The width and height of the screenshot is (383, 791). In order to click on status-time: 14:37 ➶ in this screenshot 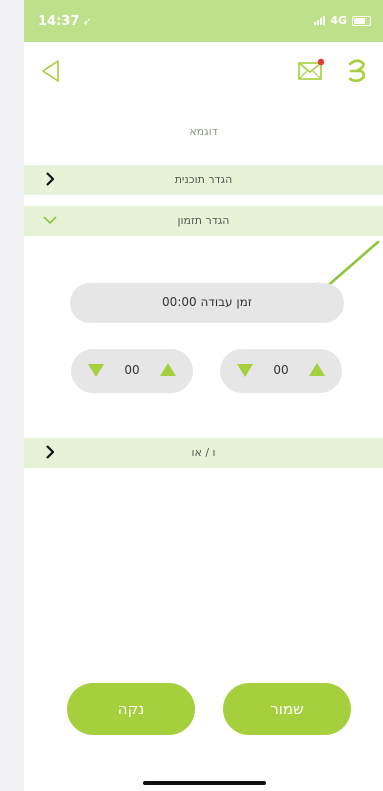, I will do `click(65, 21)`.